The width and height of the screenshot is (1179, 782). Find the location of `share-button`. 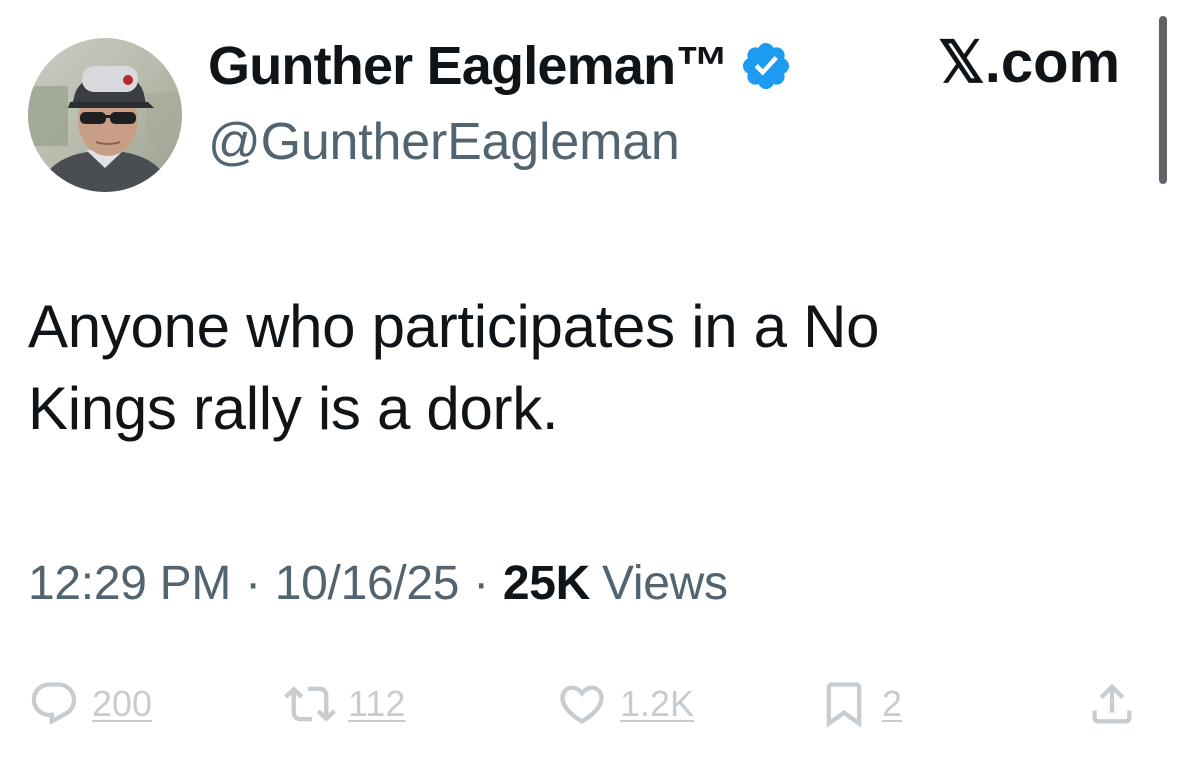

share-button is located at coordinates (1112, 704).